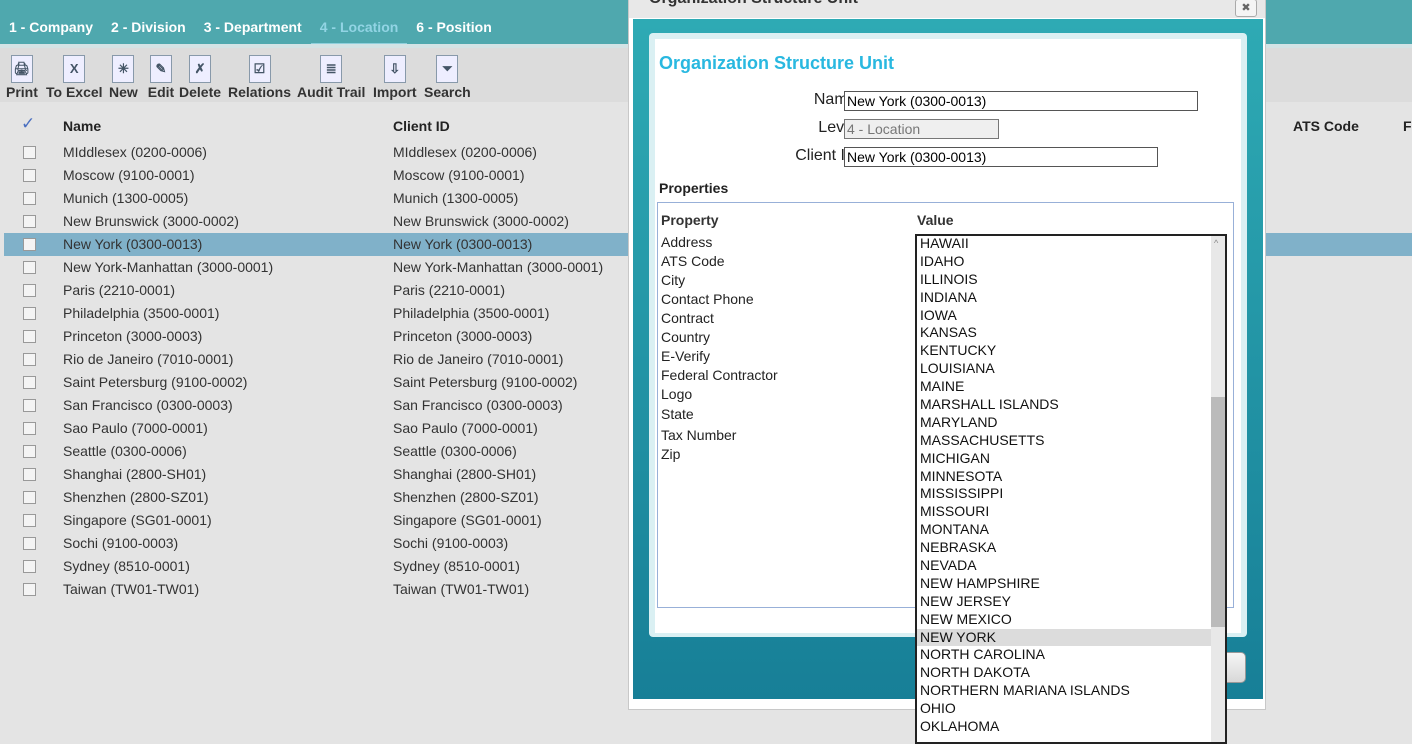  I want to click on property-row: E-Verify, so click(685, 356).